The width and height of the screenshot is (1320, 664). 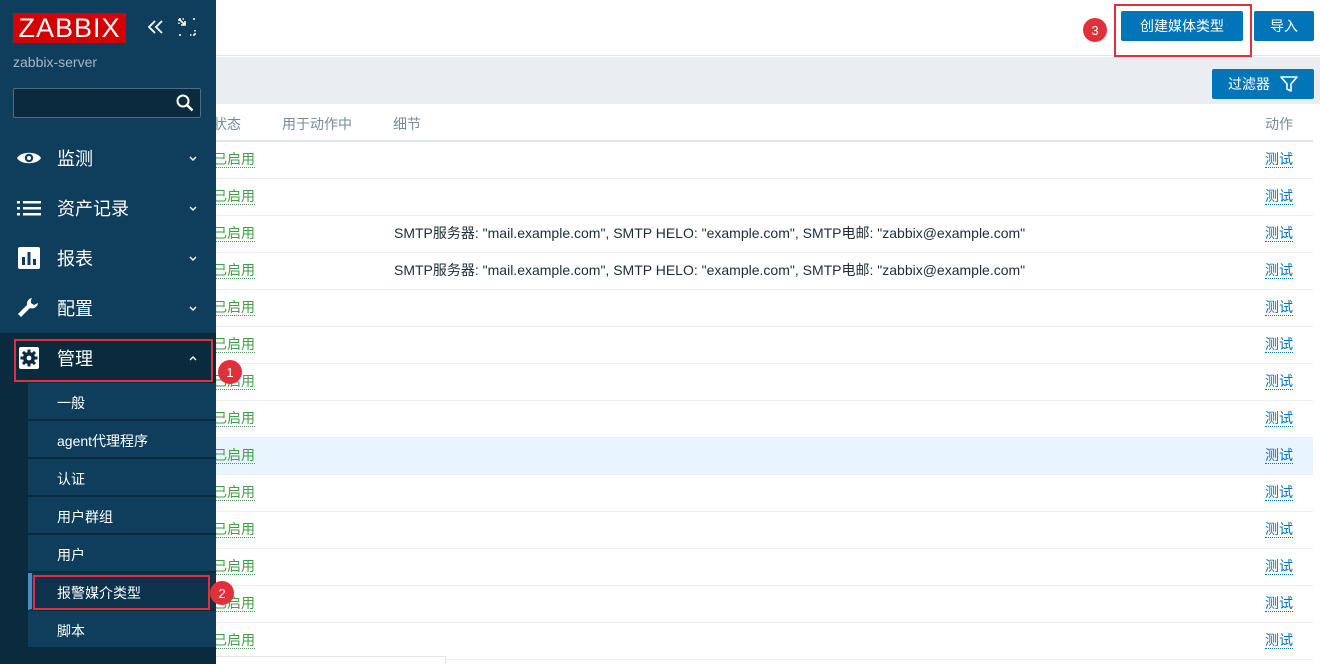 I want to click on list-icon, so click(x=29, y=208).